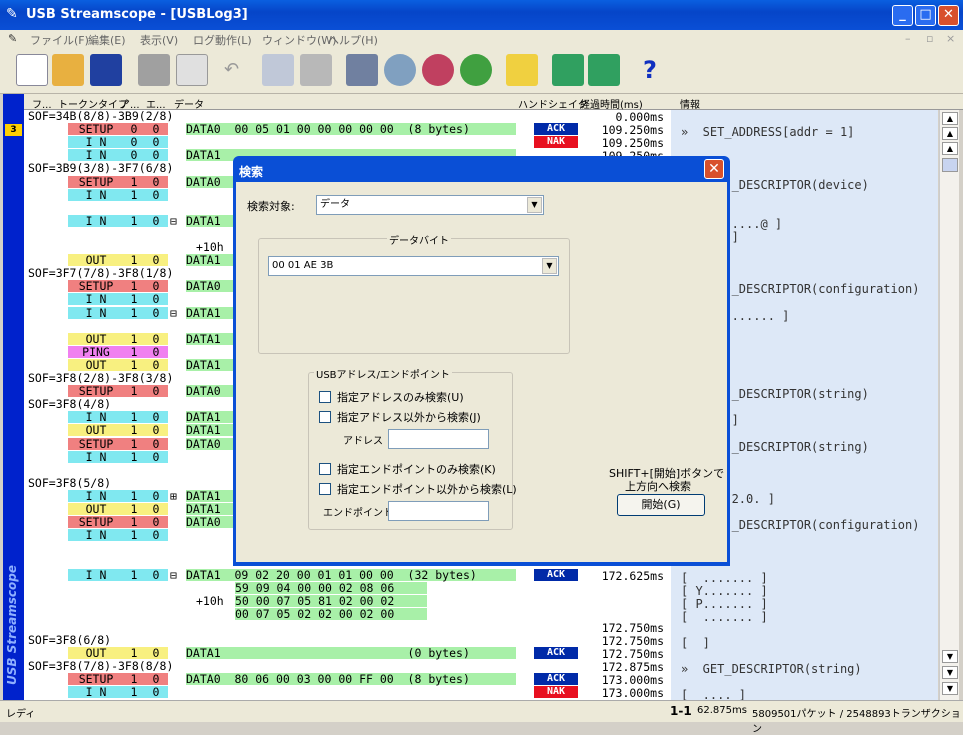  Describe the element at coordinates (96, 155) in the screenshot. I see `token-type: I N` at that location.